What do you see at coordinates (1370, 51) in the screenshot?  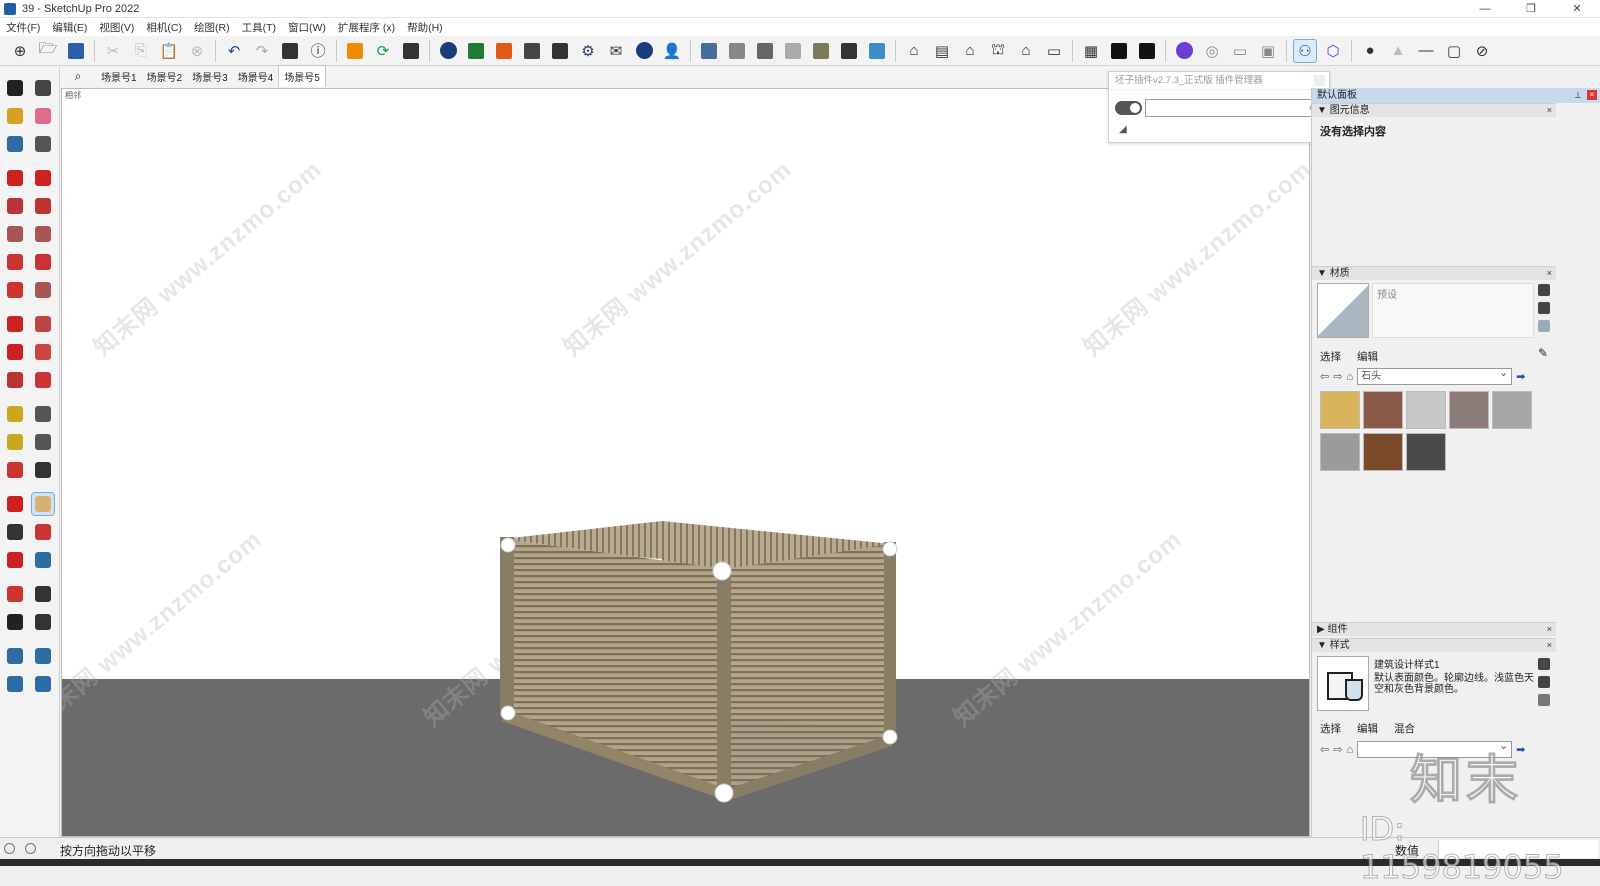 I see `sphere-icon: ●` at bounding box center [1370, 51].